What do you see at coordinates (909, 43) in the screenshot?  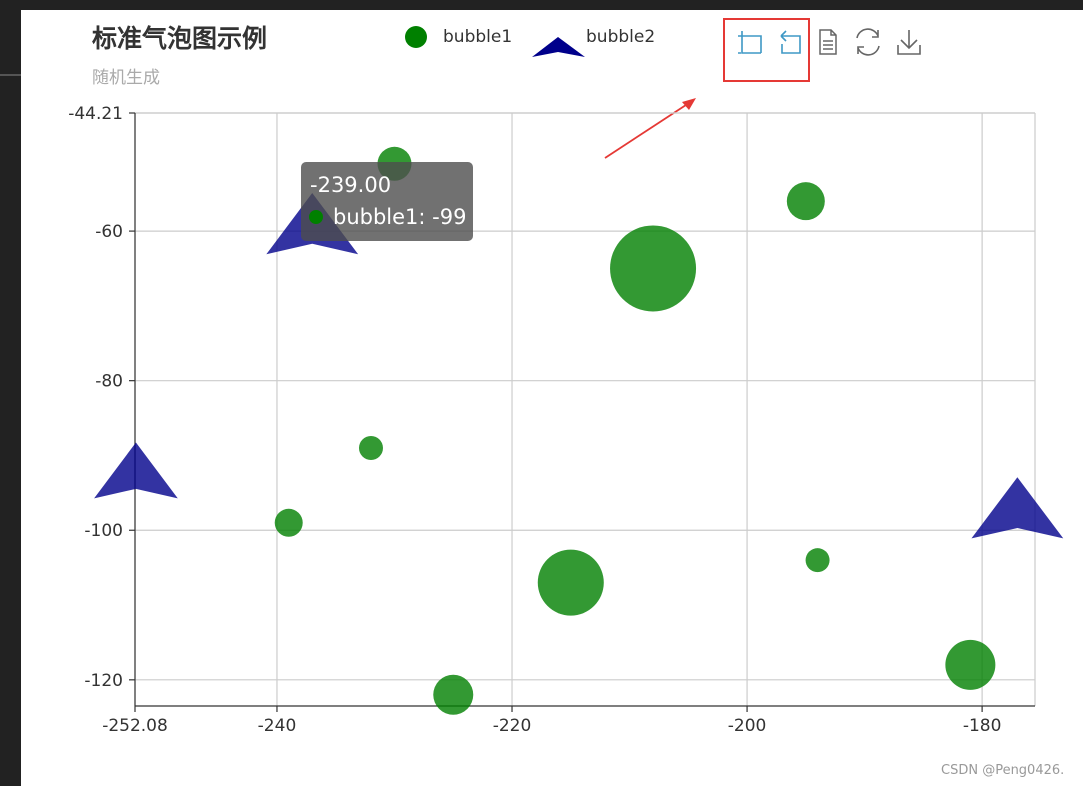 I see `save-image-icon` at bounding box center [909, 43].